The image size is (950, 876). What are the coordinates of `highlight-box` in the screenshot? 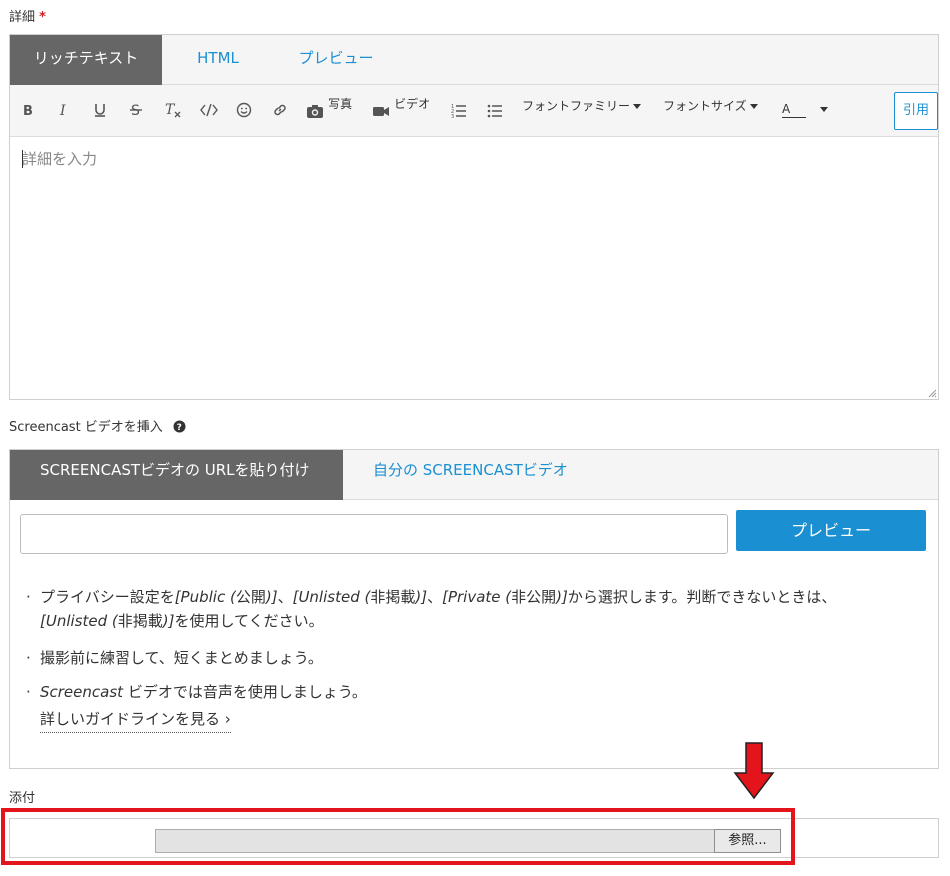 It's located at (398, 836).